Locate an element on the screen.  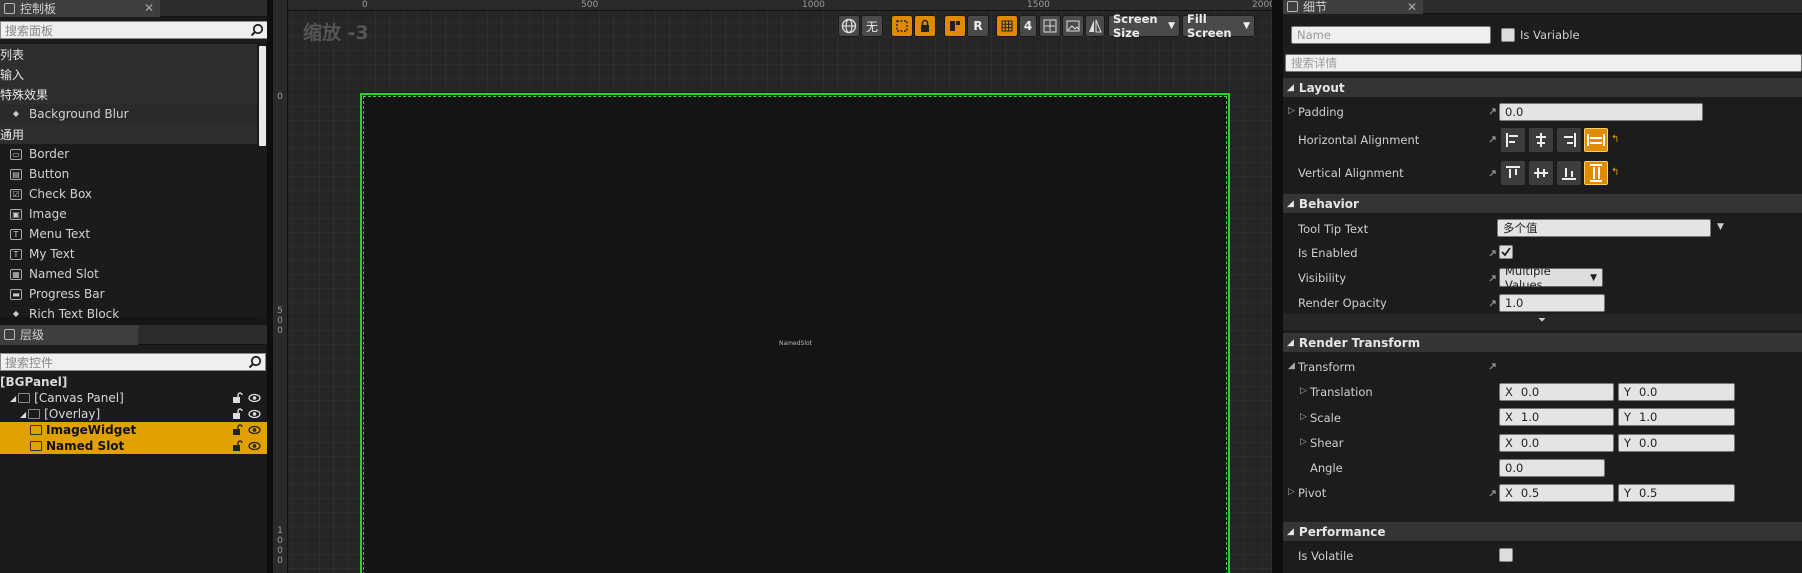
opacity-field: 1.0 is located at coordinates (1552, 303).